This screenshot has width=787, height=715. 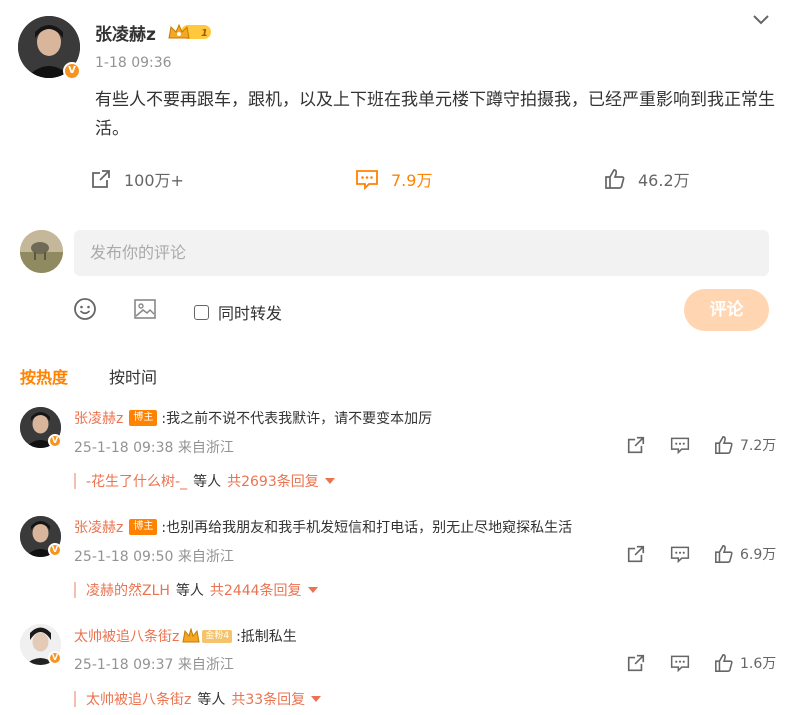 What do you see at coordinates (145, 311) in the screenshot?
I see `image-upload-icon` at bounding box center [145, 311].